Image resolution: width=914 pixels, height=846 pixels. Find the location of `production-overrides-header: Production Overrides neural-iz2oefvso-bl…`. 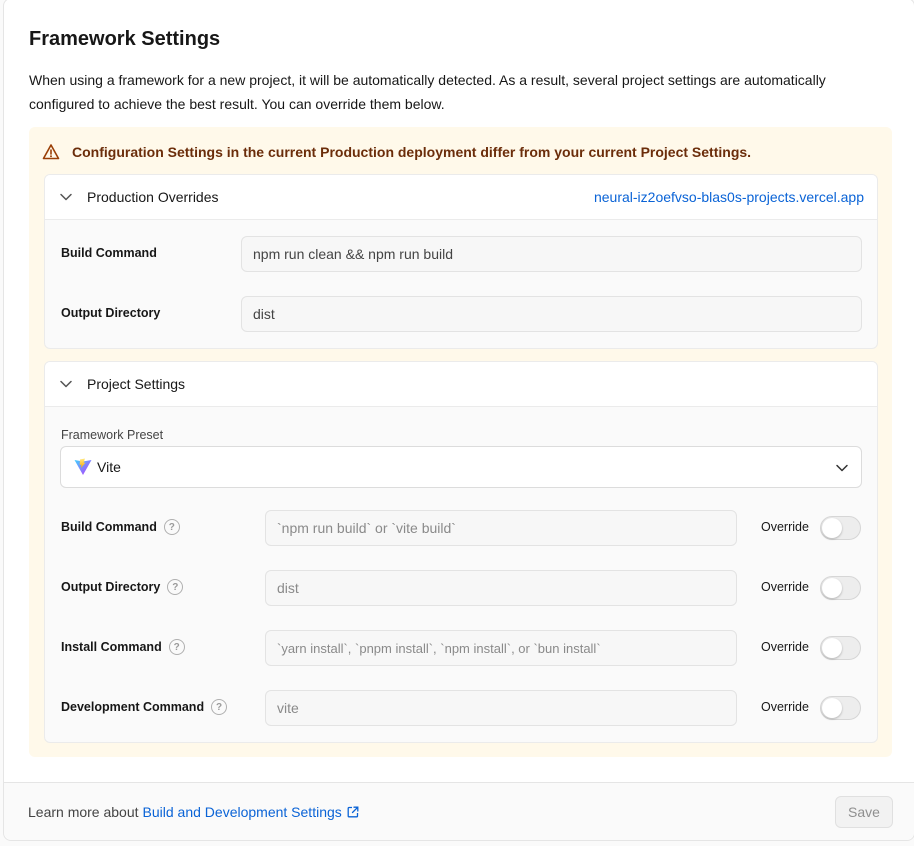

production-overrides-header: Production Overrides neural-iz2oefvso-bl… is located at coordinates (461, 197).